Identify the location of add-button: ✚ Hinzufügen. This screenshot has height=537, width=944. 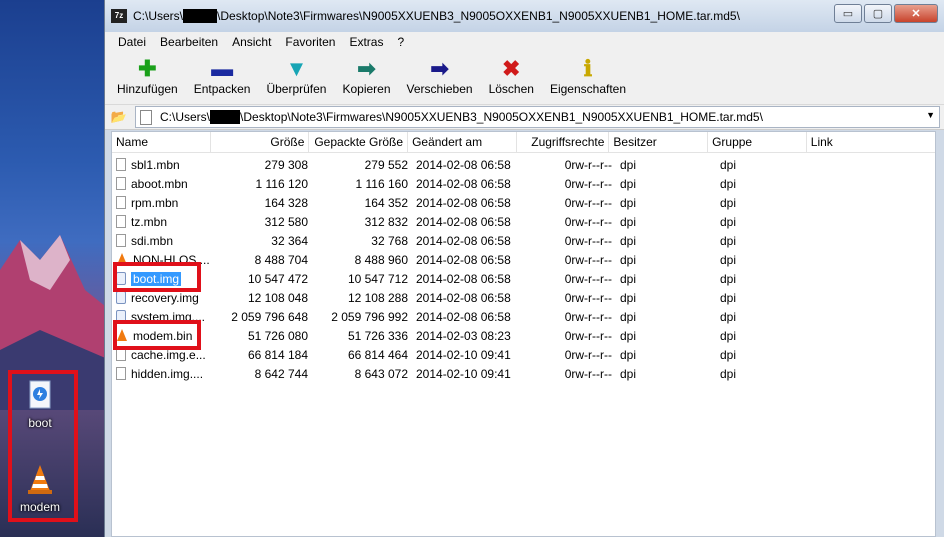
(147, 74).